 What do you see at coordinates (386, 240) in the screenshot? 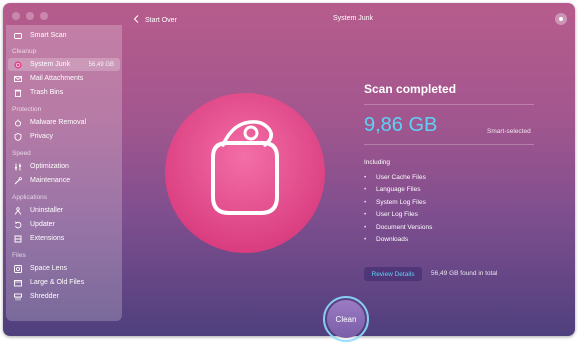
I see `list-item: • Downloads` at bounding box center [386, 240].